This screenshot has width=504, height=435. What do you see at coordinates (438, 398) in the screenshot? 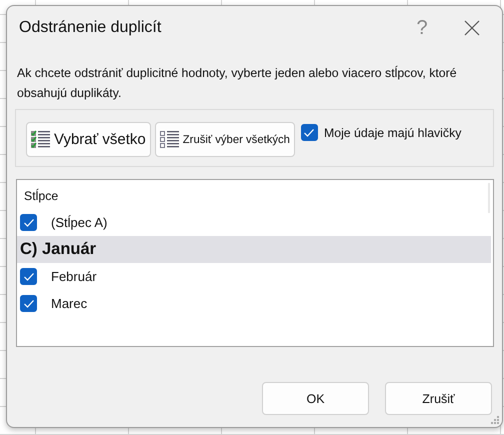
I see `dialog-button: Zrušiť` at bounding box center [438, 398].